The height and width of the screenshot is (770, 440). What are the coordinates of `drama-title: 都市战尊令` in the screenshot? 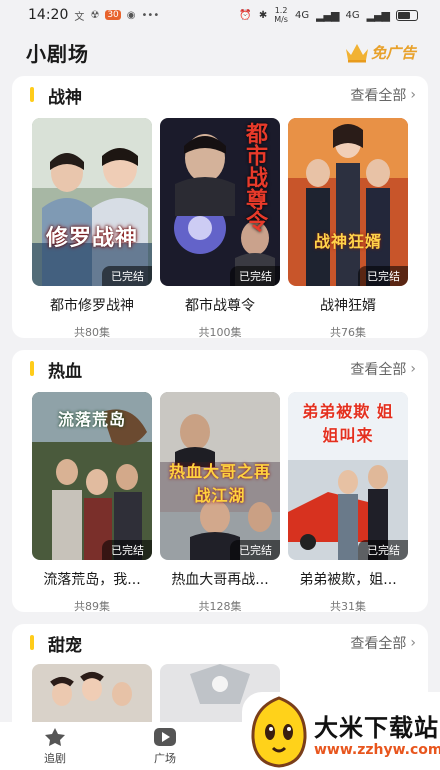 It's located at (220, 306).